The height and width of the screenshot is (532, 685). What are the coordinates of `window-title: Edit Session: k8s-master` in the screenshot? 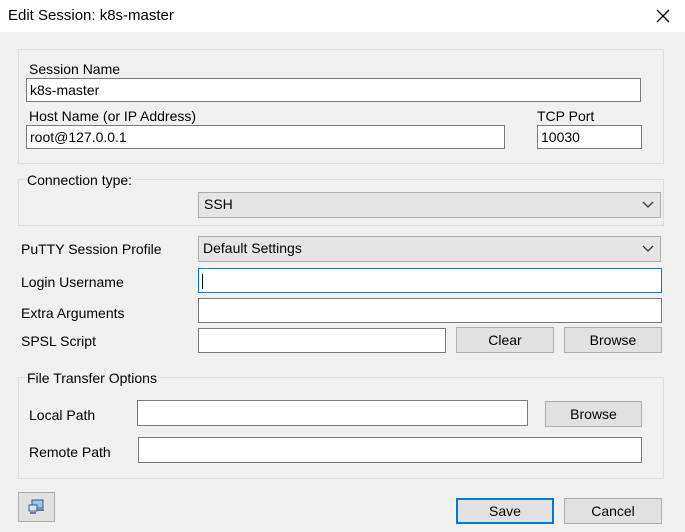 It's located at (91, 15).